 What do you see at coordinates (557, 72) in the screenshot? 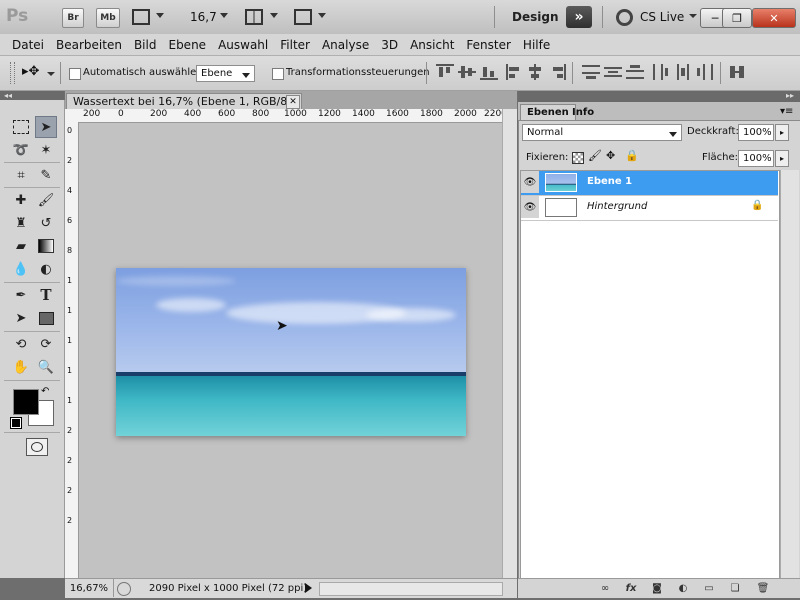
I see `align-right-icon` at bounding box center [557, 72].